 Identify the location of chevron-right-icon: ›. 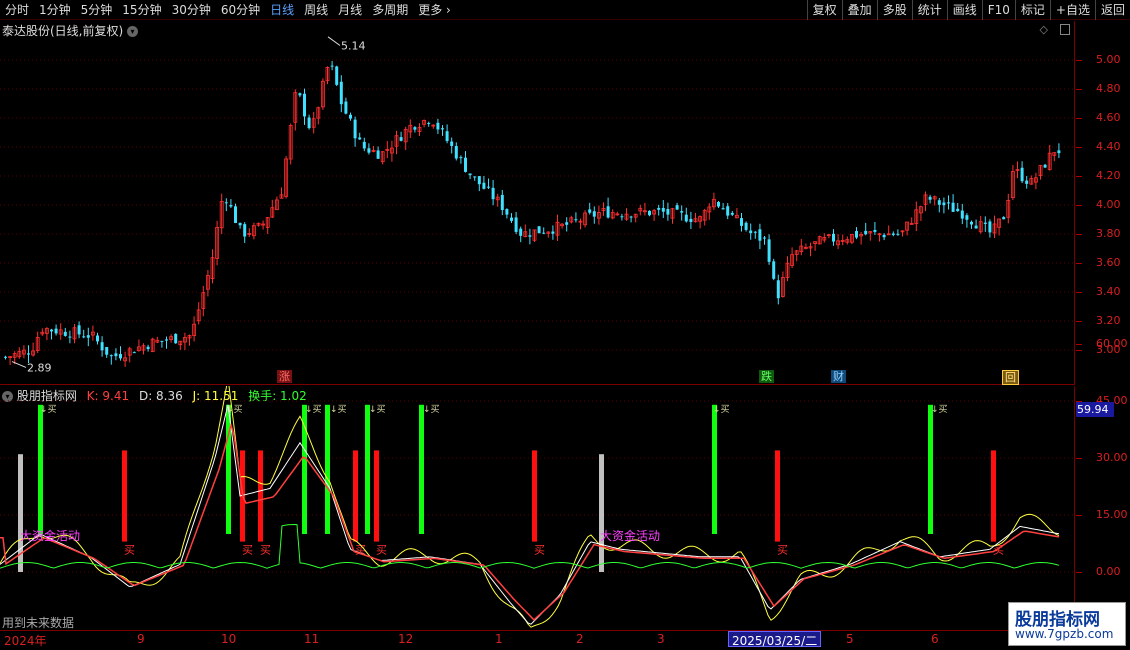
(448, 10).